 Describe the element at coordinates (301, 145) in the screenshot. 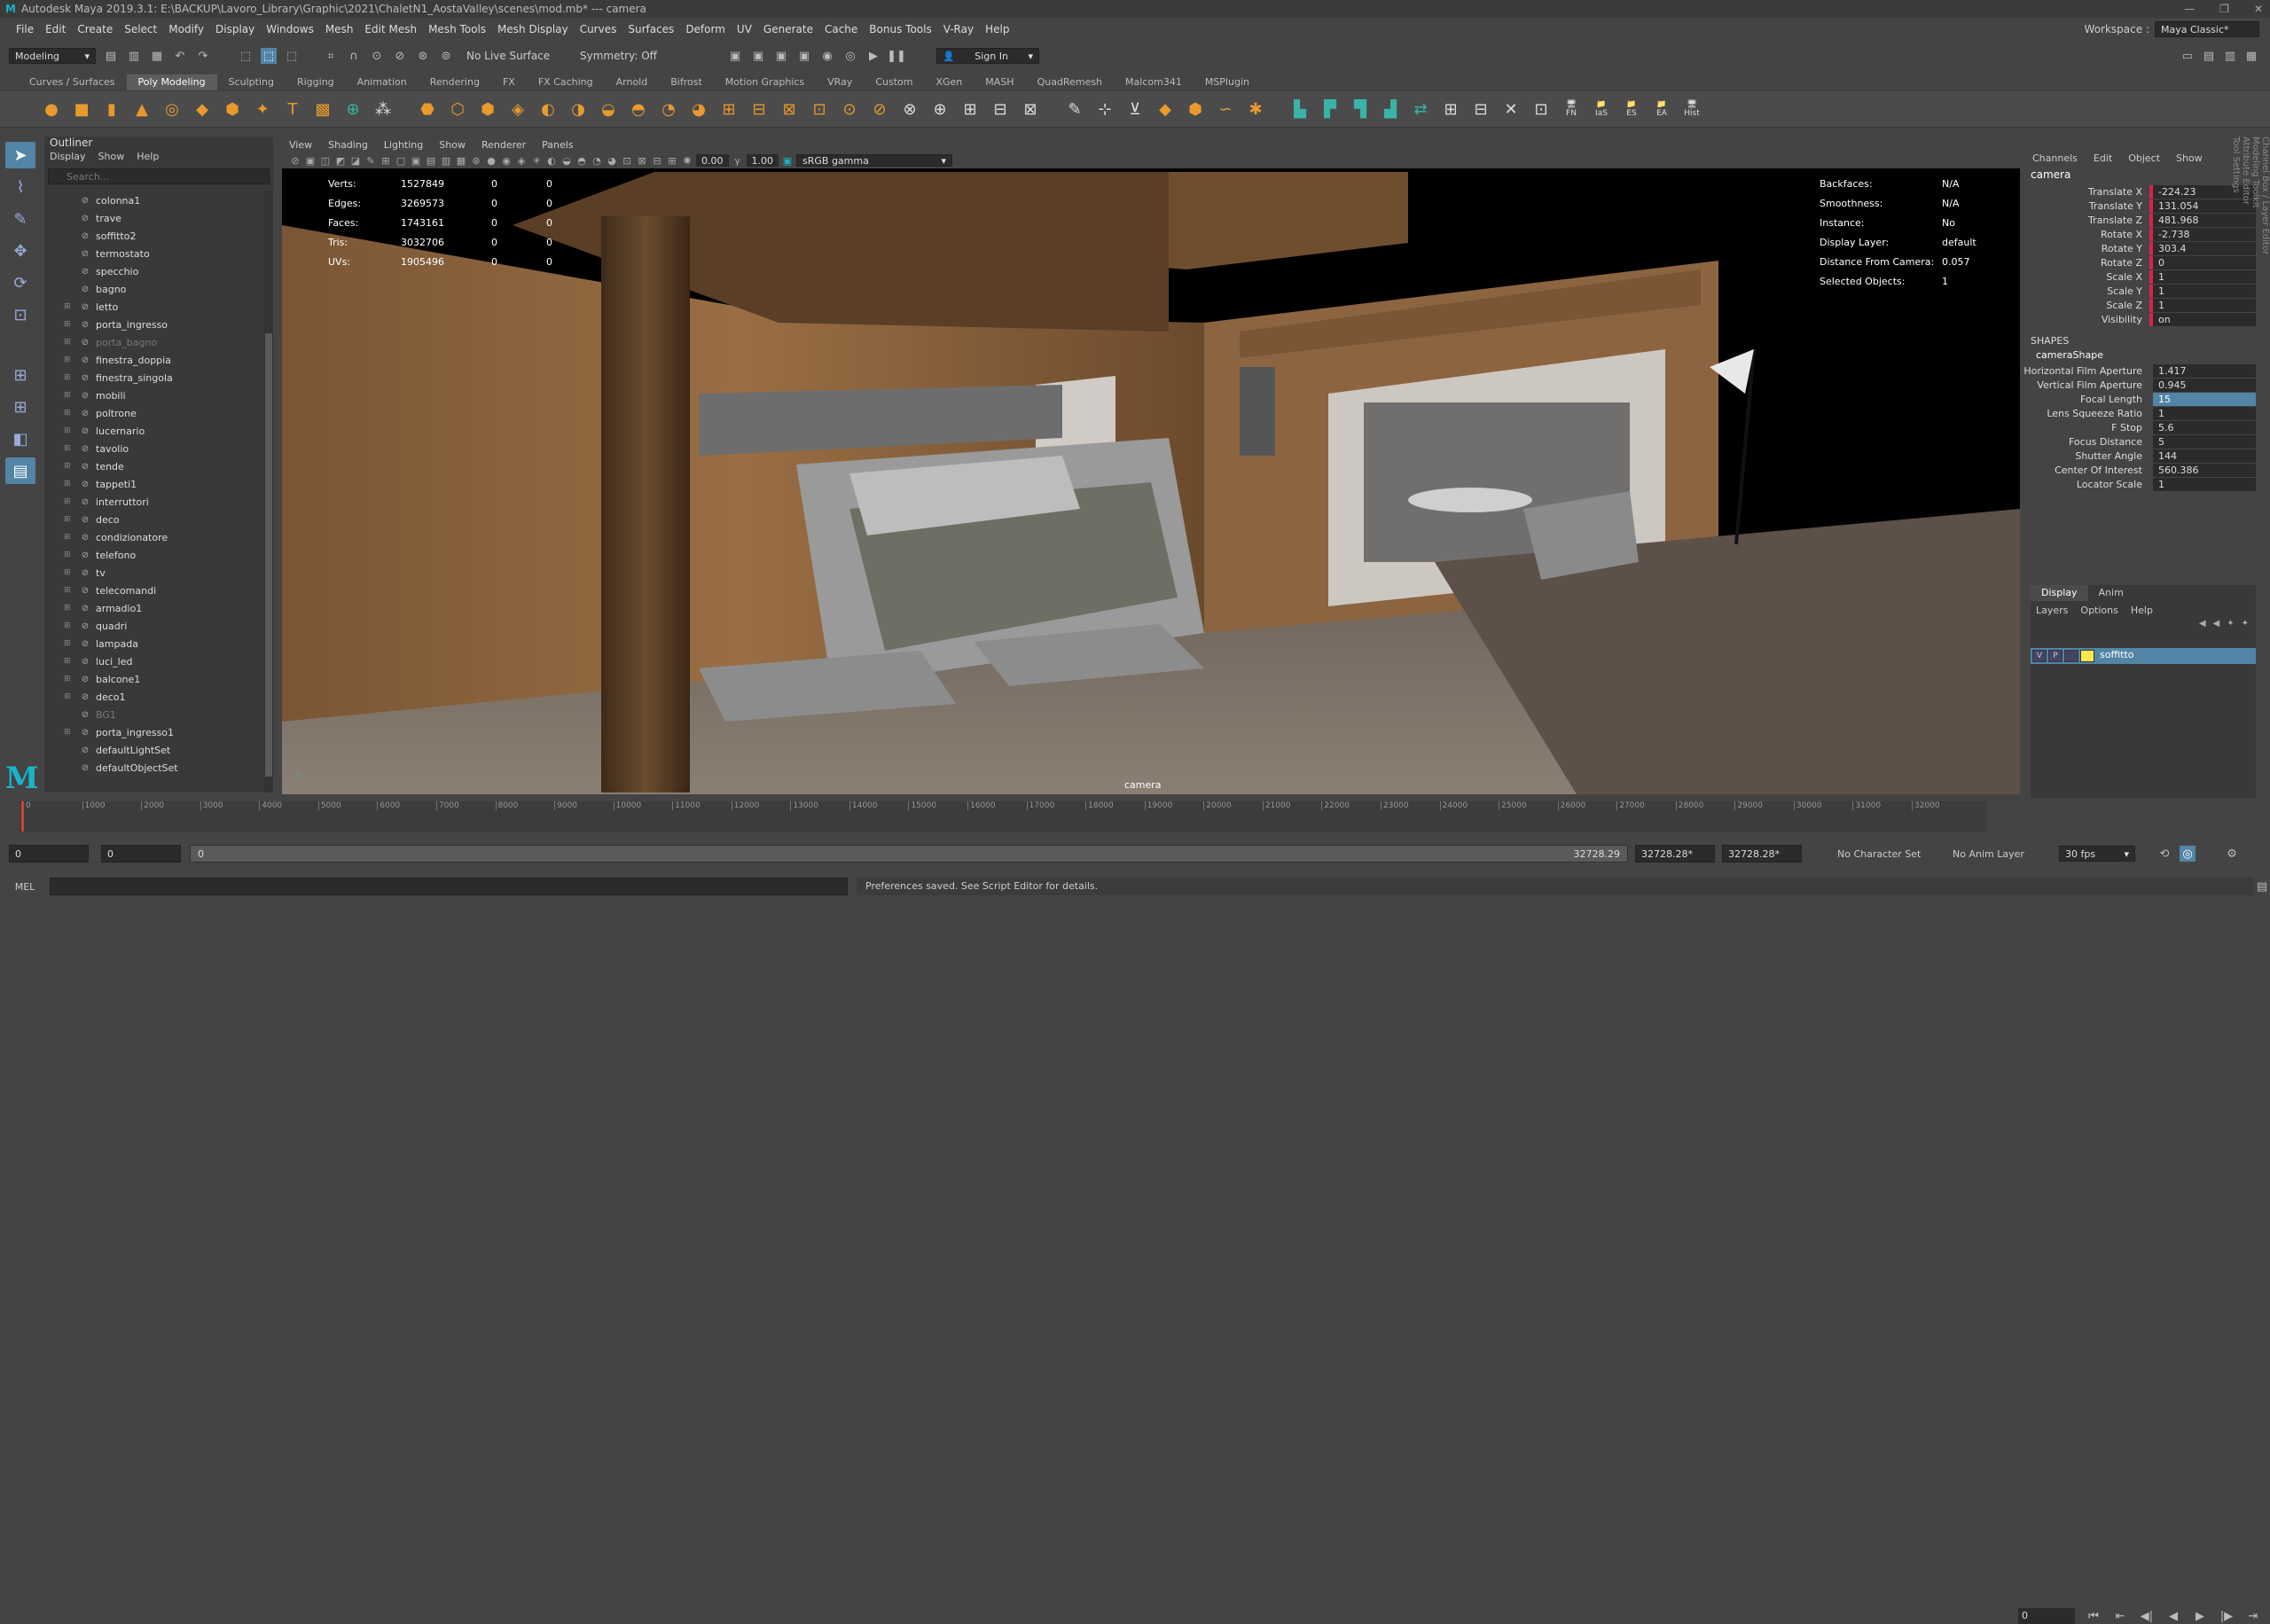

I see `viewport-menu-view: View` at that location.